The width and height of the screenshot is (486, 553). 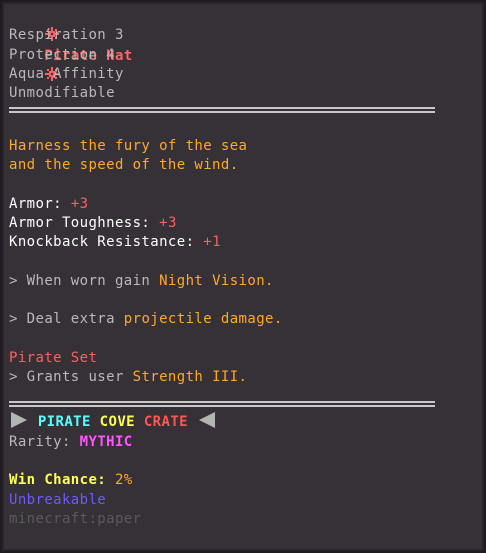 What do you see at coordinates (53, 358) in the screenshot?
I see `set-name: Pirate Set` at bounding box center [53, 358].